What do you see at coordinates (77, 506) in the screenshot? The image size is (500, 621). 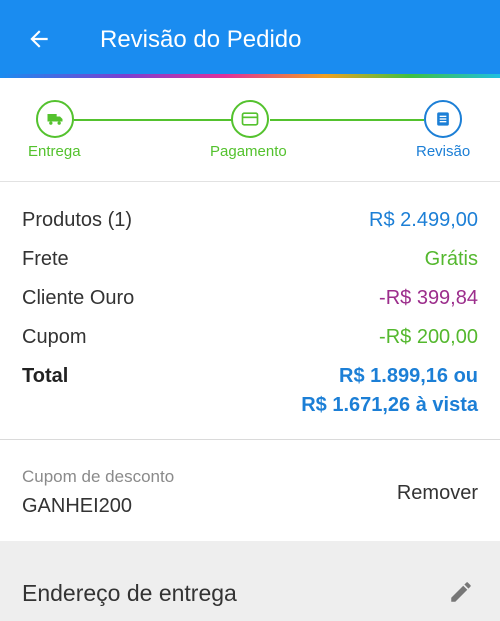 I see `coupon-code: GANHEI200` at bounding box center [77, 506].